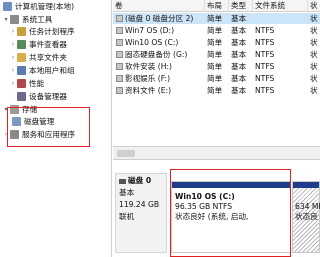 The width and height of the screenshot is (320, 257). I want to click on disk-icon, so click(122, 181).